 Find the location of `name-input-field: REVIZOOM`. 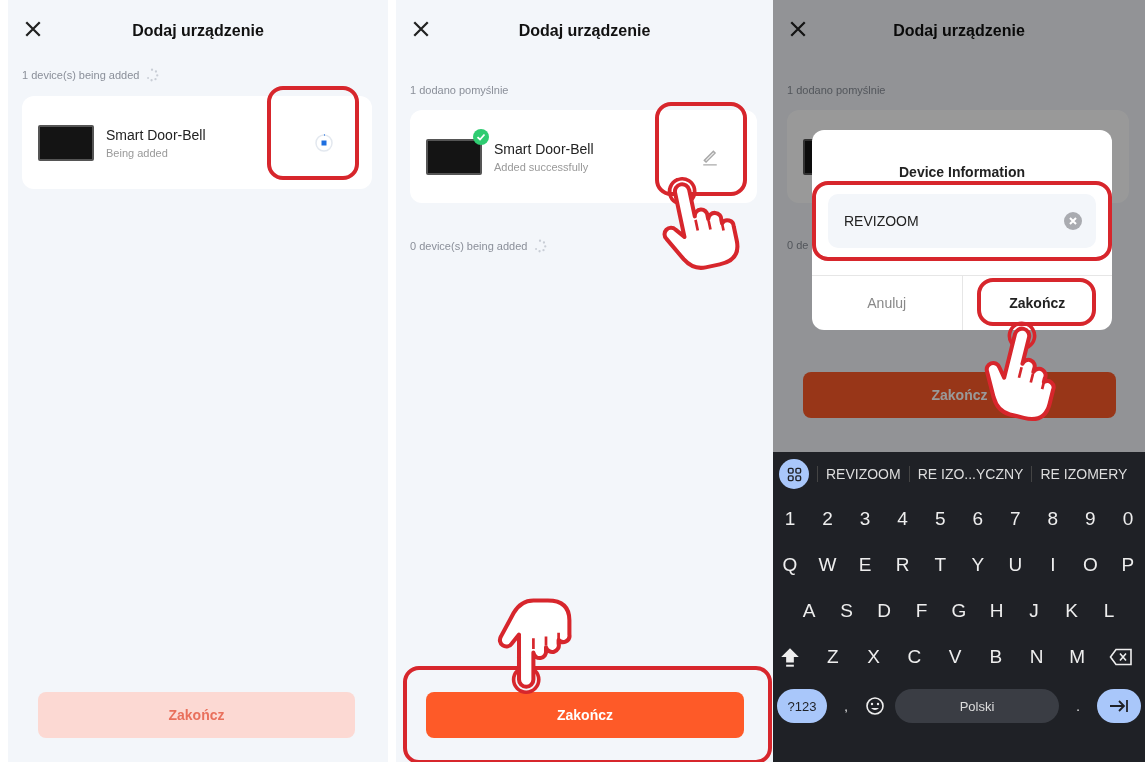

name-input-field: REVIZOOM is located at coordinates (962, 221).